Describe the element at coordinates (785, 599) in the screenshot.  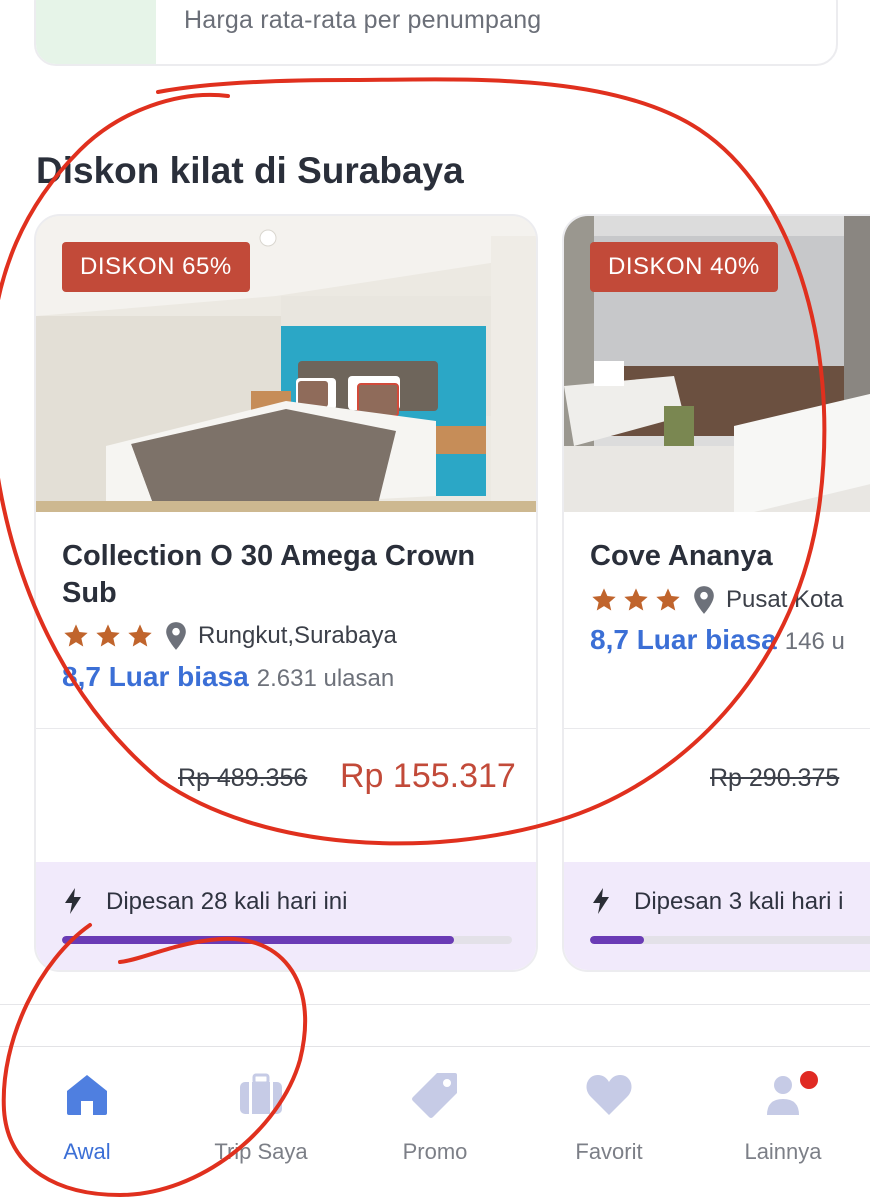
I see `hotel-location: Pusat Kota` at that location.